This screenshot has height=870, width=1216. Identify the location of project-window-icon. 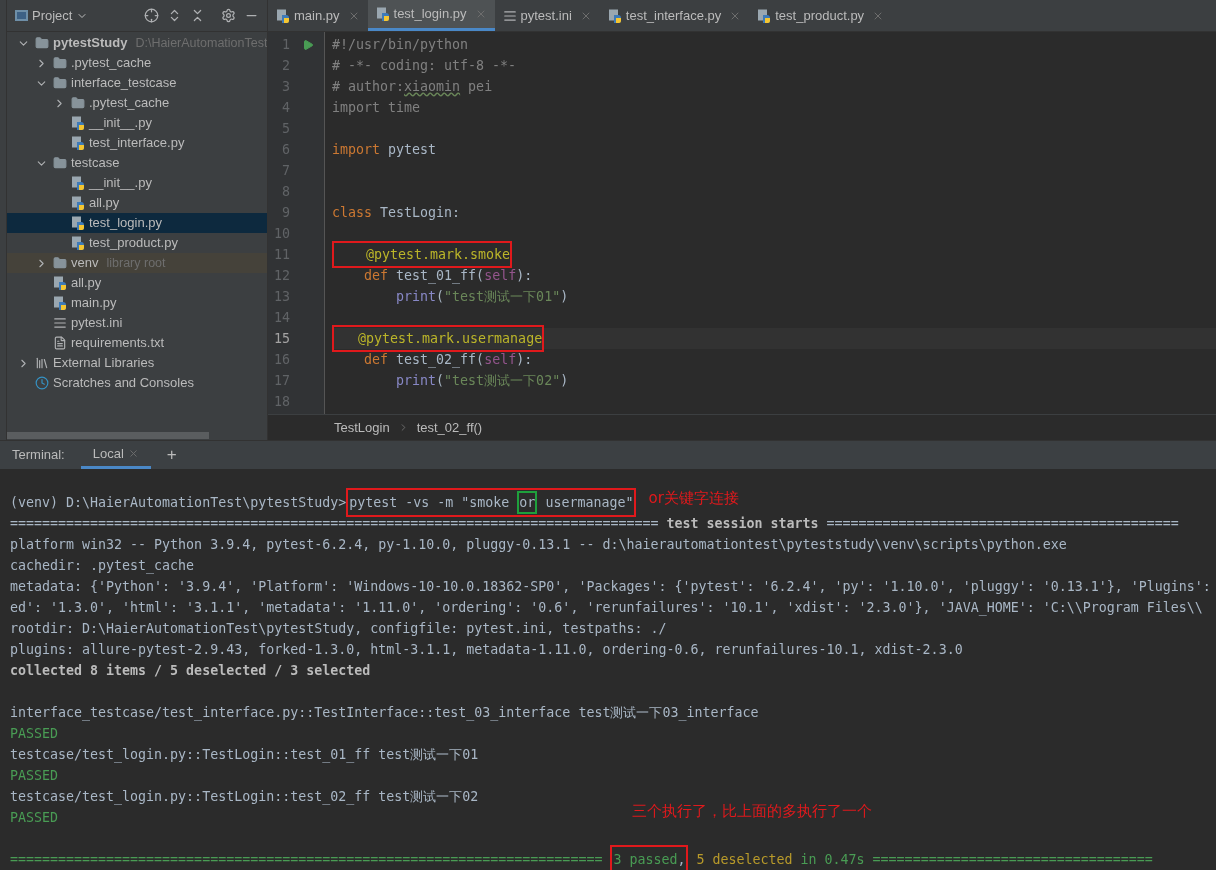
(21, 15).